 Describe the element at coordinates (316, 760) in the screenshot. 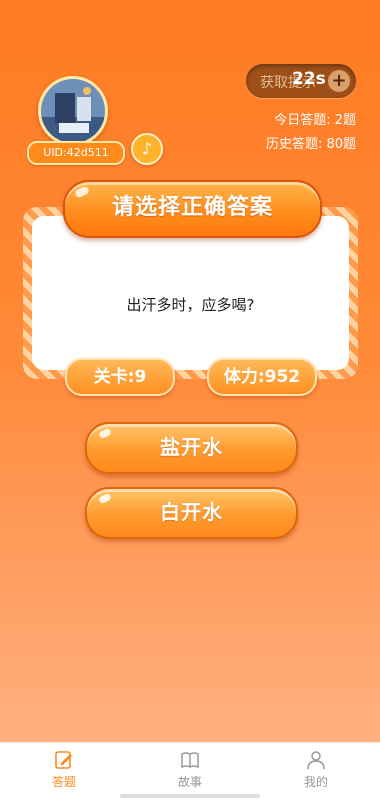

I see `person-icon` at that location.